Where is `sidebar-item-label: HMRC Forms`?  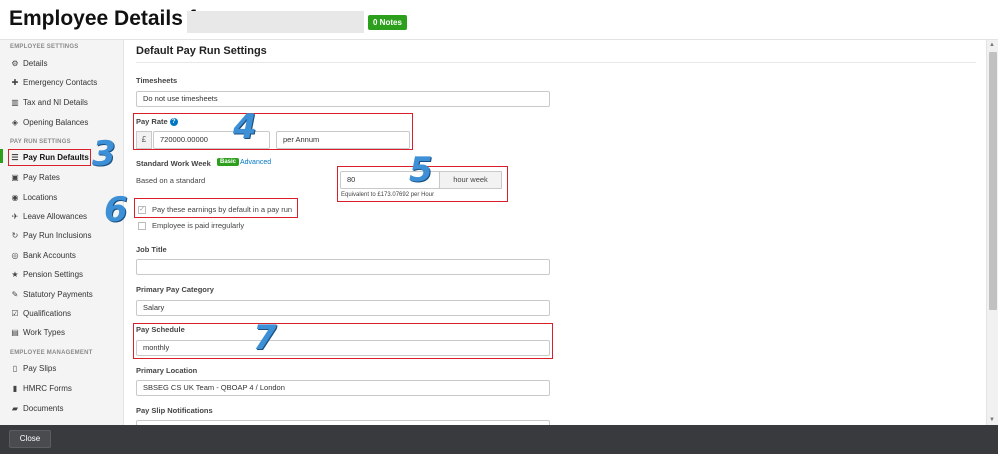 sidebar-item-label: HMRC Forms is located at coordinates (47, 388).